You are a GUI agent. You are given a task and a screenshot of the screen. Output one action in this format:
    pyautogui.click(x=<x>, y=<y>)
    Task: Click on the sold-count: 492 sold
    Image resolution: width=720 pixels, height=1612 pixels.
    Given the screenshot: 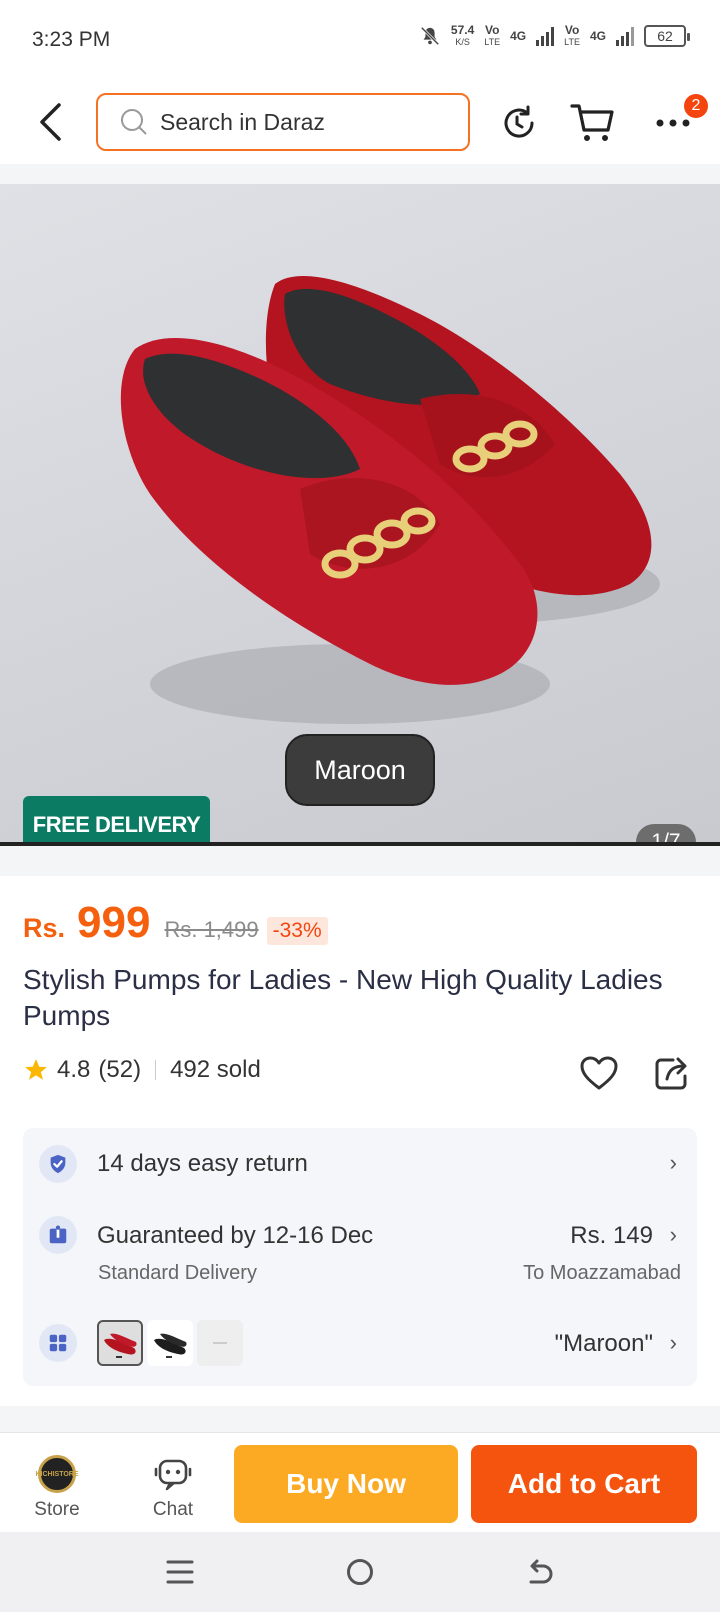 What is the action you would take?
    pyautogui.click(x=215, y=1069)
    